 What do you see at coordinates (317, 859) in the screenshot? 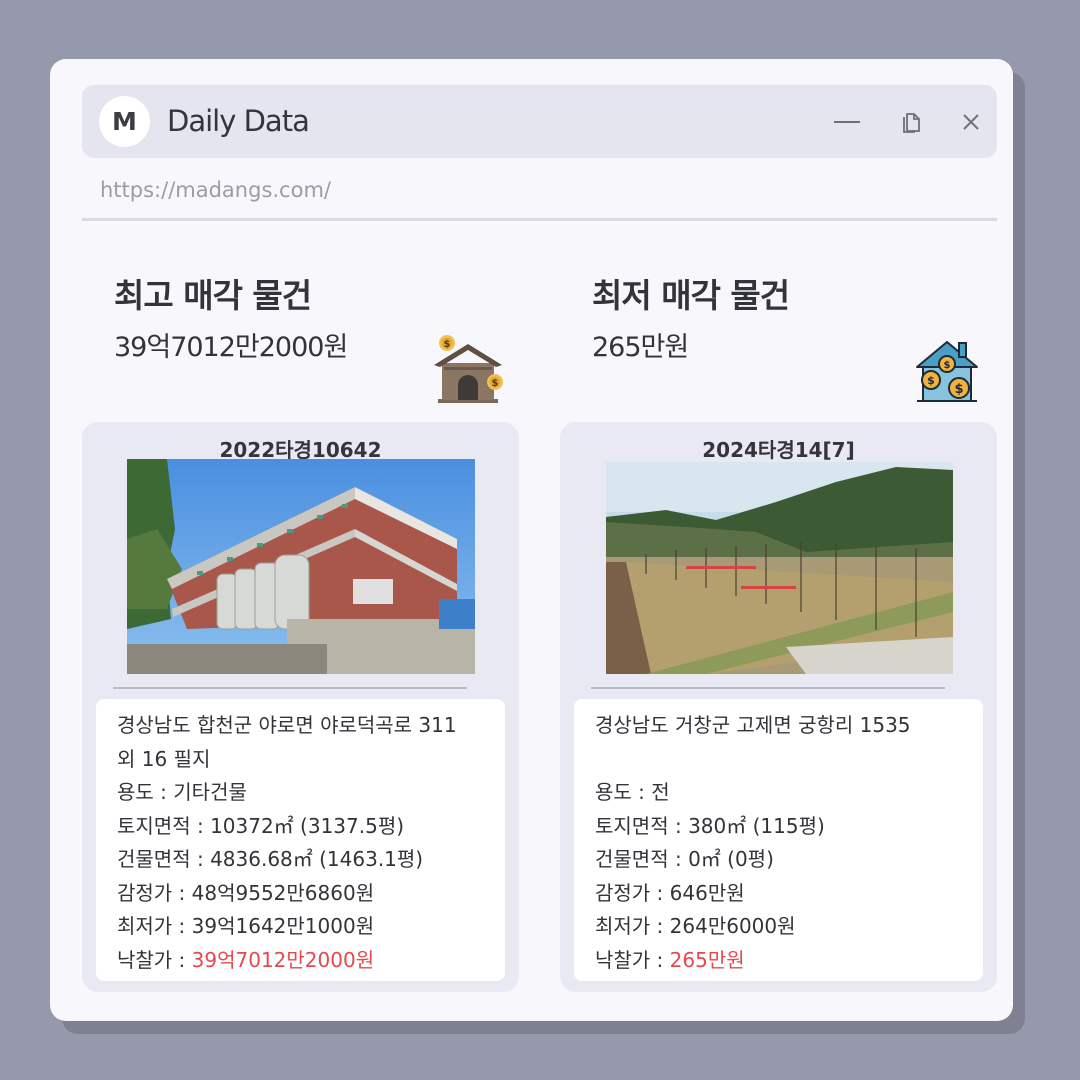
I see `highest-building-area: 4836.68㎡ (1463.1평)` at bounding box center [317, 859].